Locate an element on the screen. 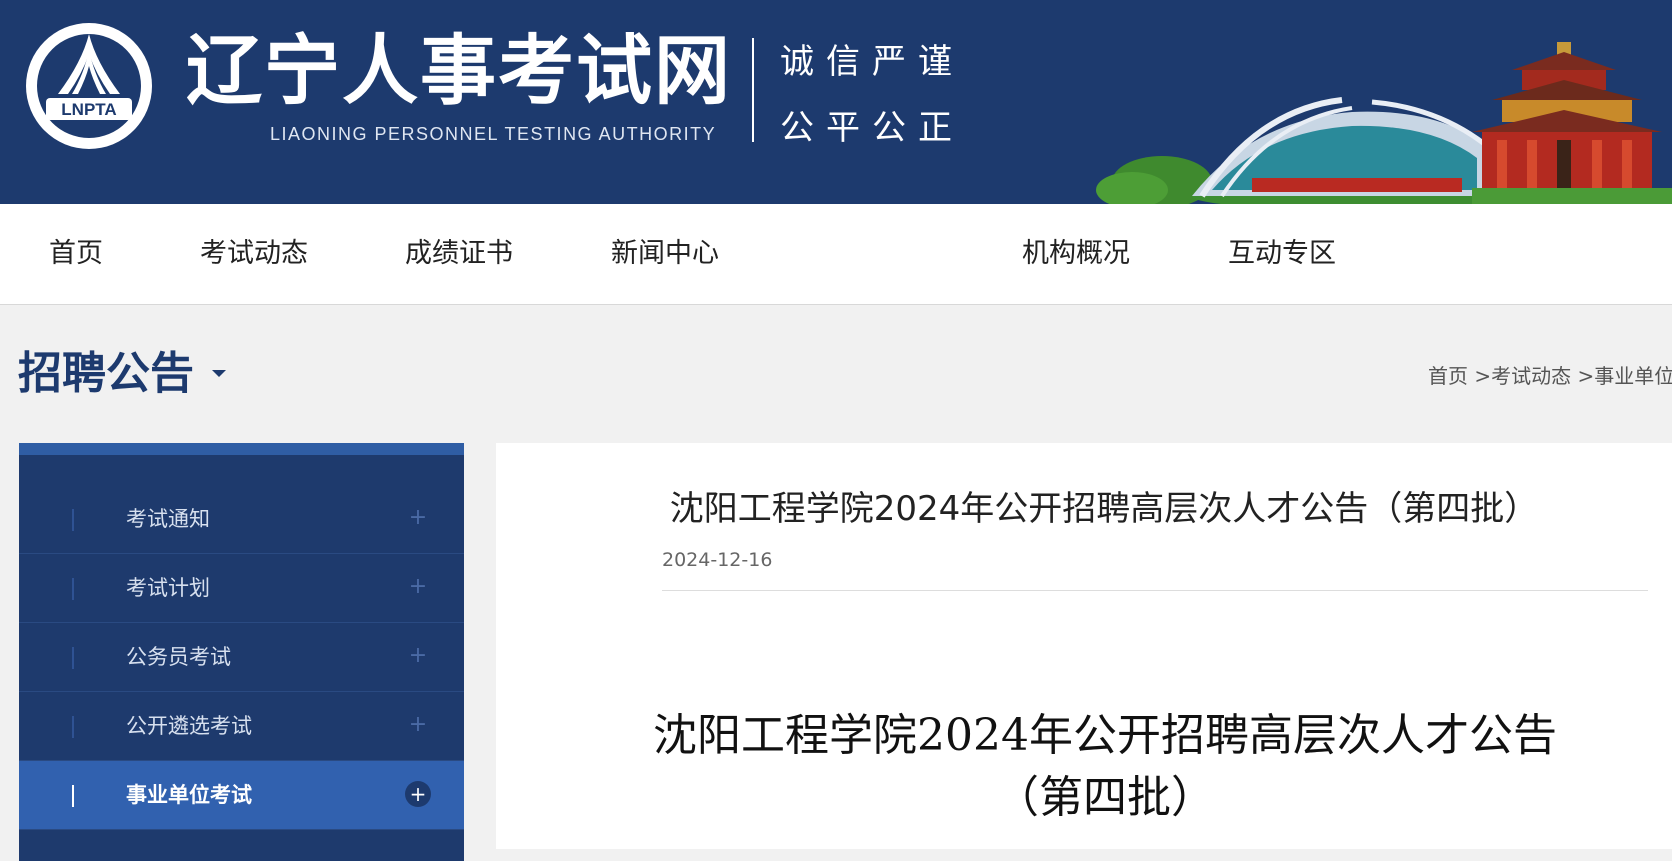 This screenshot has height=861, width=1672. site-title: 辽宁人事考试网 is located at coordinates (459, 71).